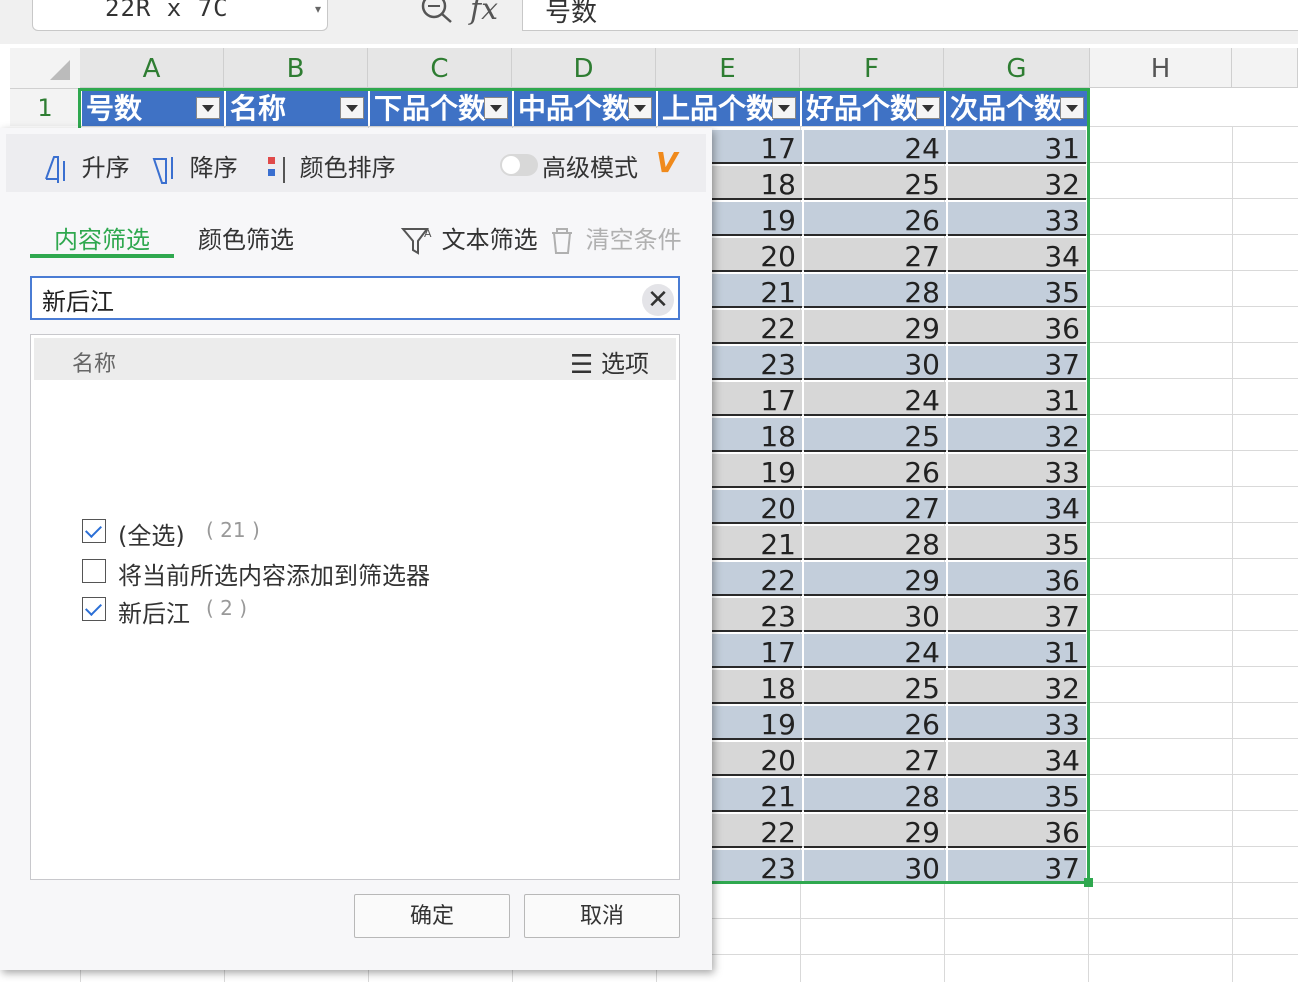  Describe the element at coordinates (484, 13) in the screenshot. I see `fx-icon: fx` at that location.